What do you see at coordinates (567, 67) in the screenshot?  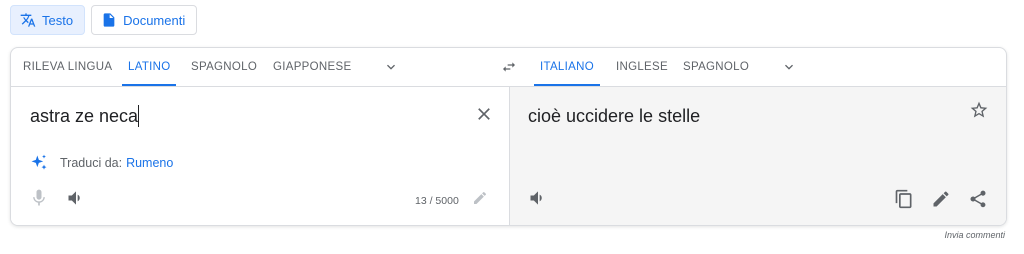 I see `target-lang-italian: ITALIANO` at bounding box center [567, 67].